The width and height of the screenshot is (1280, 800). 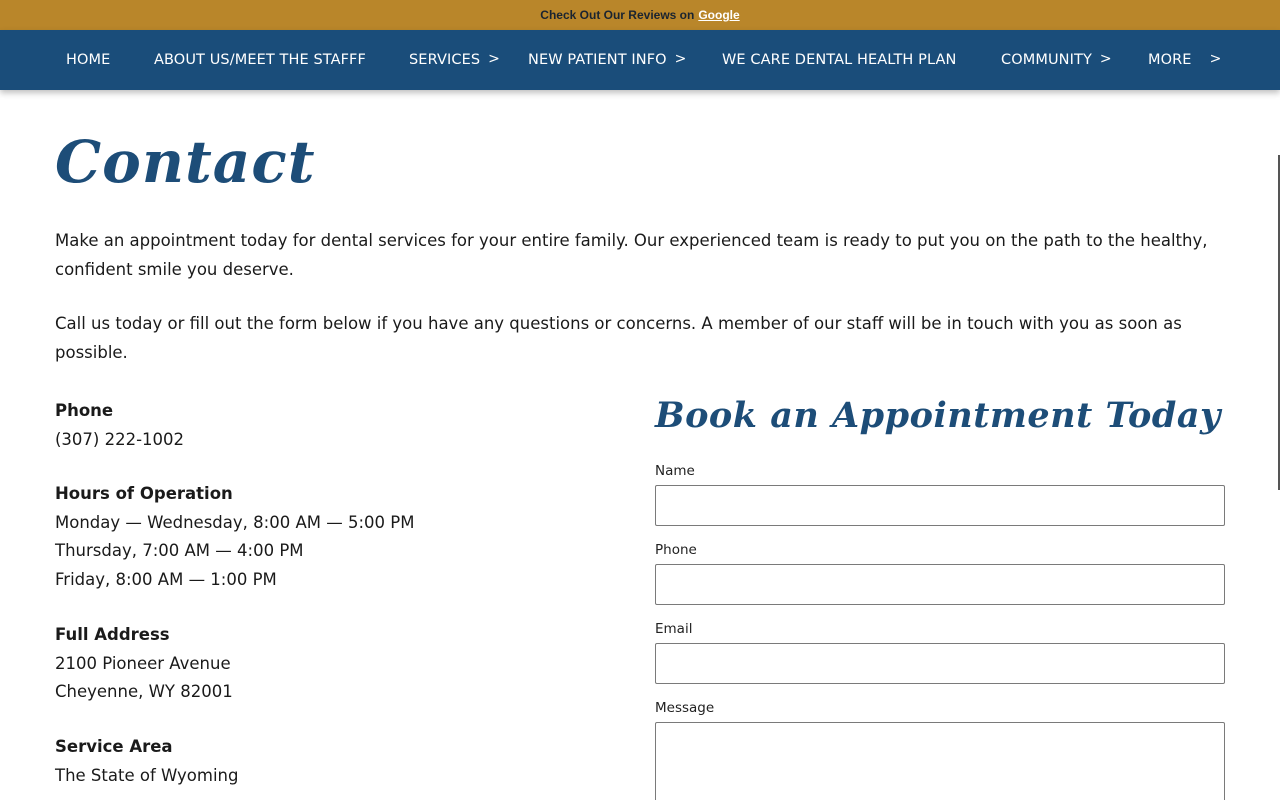 What do you see at coordinates (144, 493) in the screenshot?
I see `hours-label: Hours of Operation` at bounding box center [144, 493].